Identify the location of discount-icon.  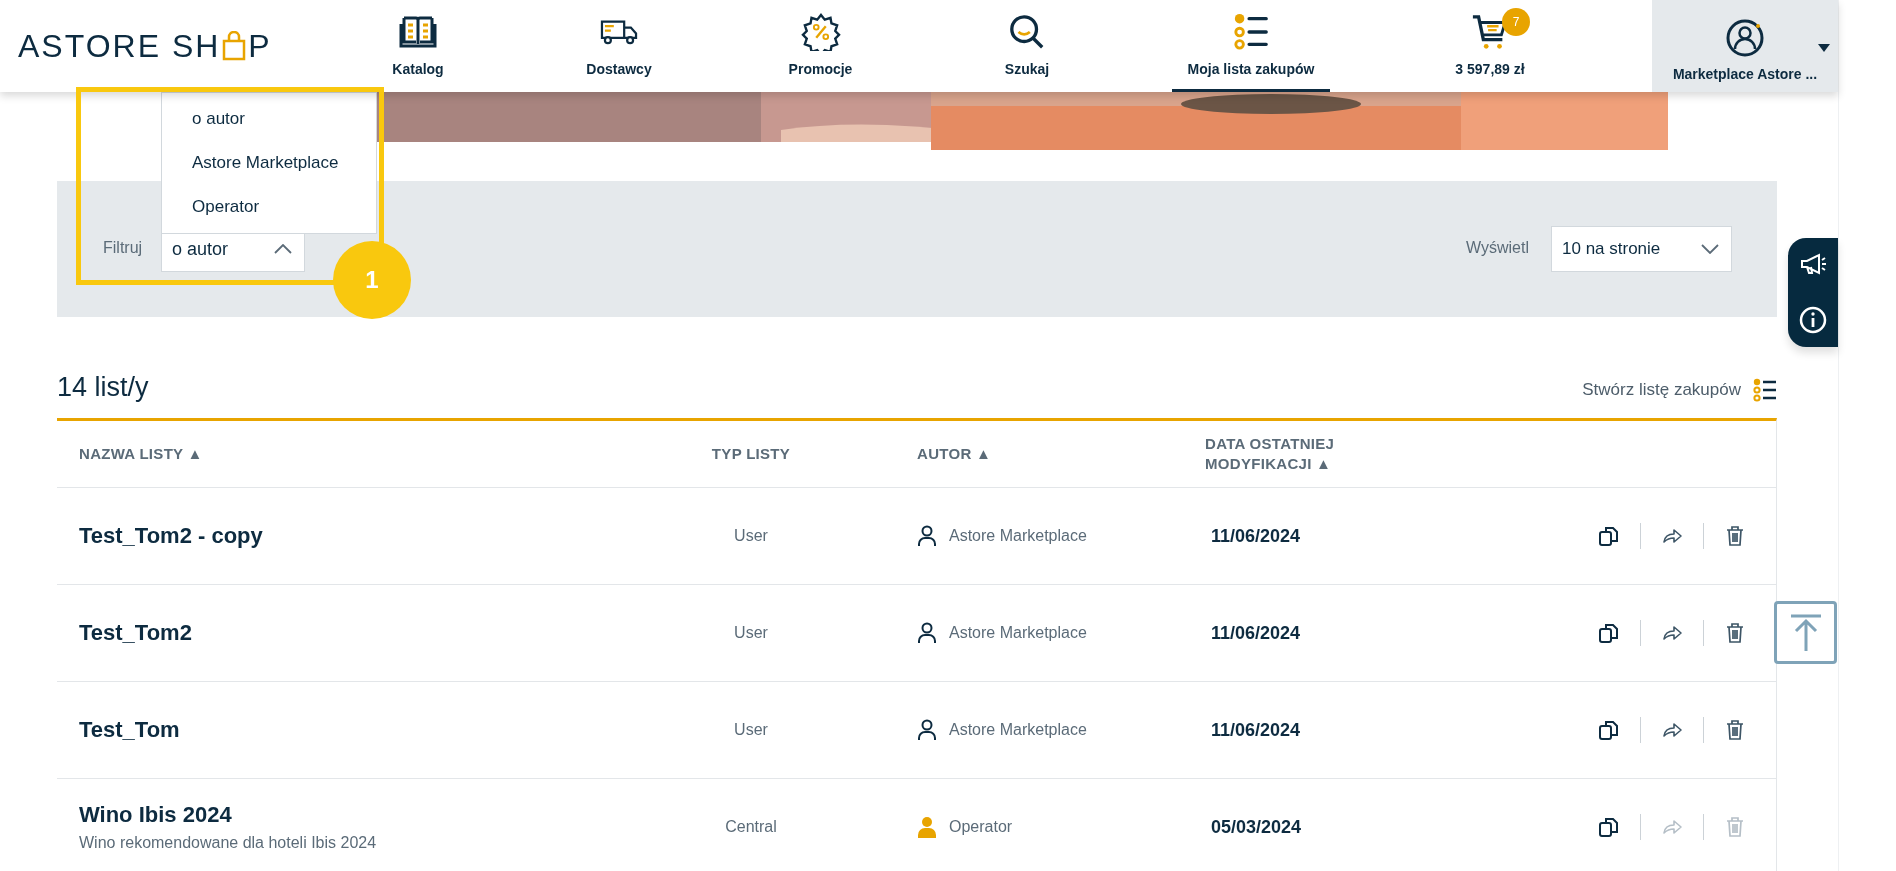
(820, 32).